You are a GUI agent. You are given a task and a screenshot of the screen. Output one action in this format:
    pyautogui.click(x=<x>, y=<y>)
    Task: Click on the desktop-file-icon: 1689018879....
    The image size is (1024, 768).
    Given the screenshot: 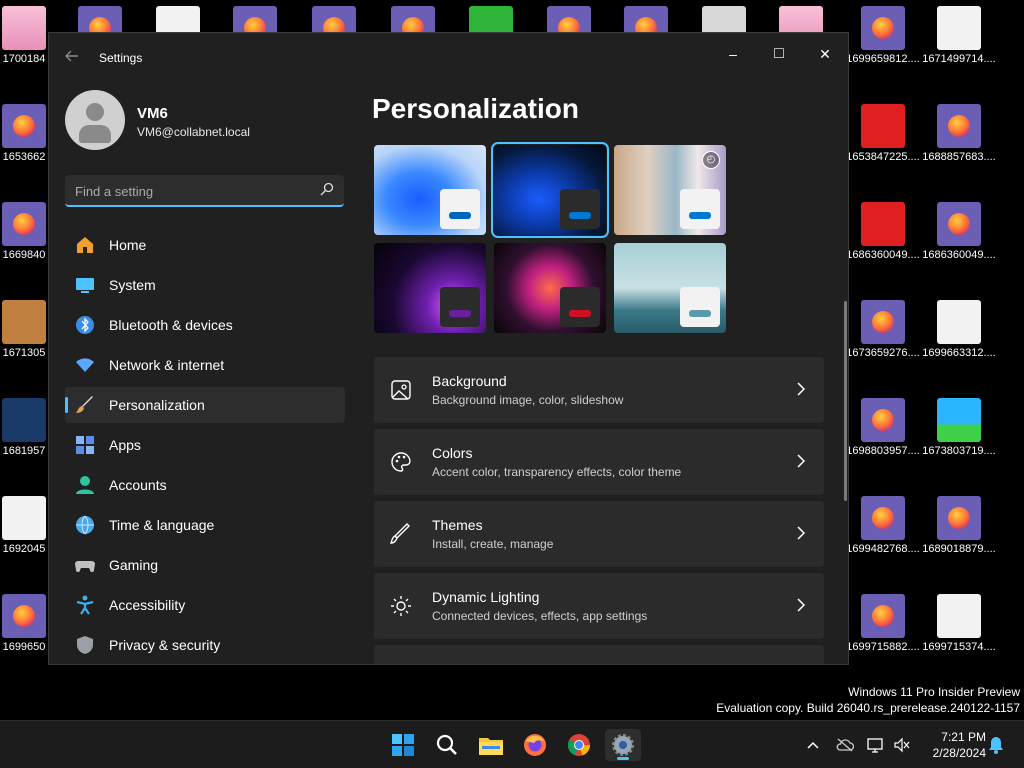 What is the action you would take?
    pyautogui.click(x=959, y=525)
    